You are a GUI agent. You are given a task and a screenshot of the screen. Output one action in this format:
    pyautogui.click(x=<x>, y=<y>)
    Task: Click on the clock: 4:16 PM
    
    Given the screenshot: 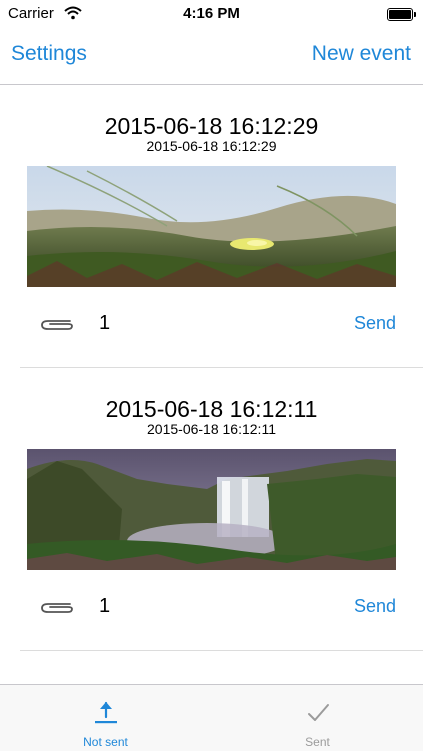 What is the action you would take?
    pyautogui.click(x=211, y=13)
    